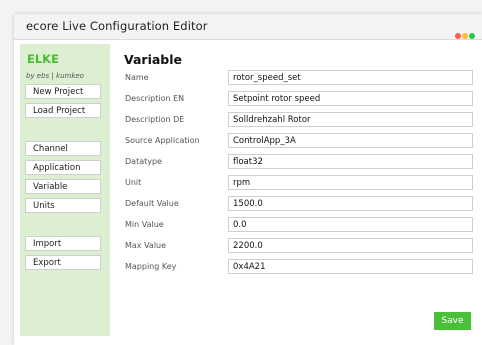  What do you see at coordinates (137, 77) in the screenshot?
I see `field-label-name: Name` at bounding box center [137, 77].